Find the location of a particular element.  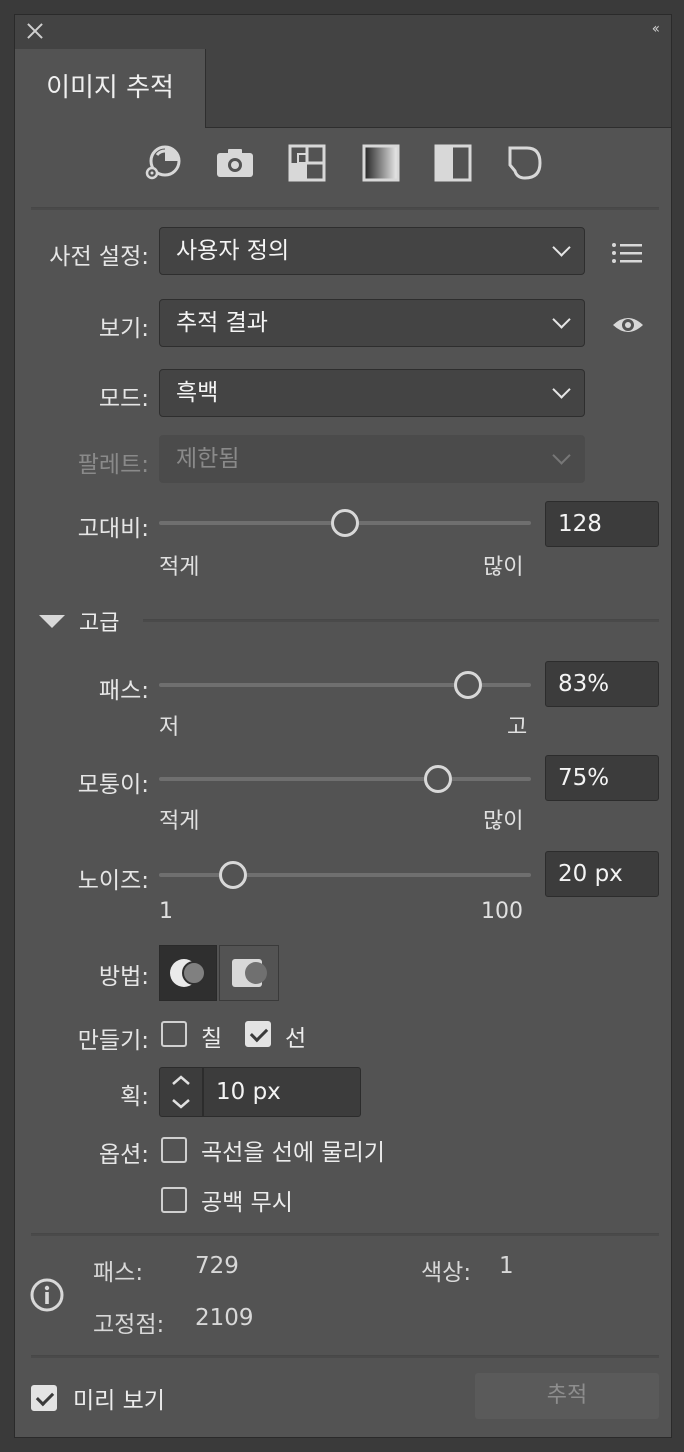

paths-max-label: 고 is located at coordinates (517, 727).